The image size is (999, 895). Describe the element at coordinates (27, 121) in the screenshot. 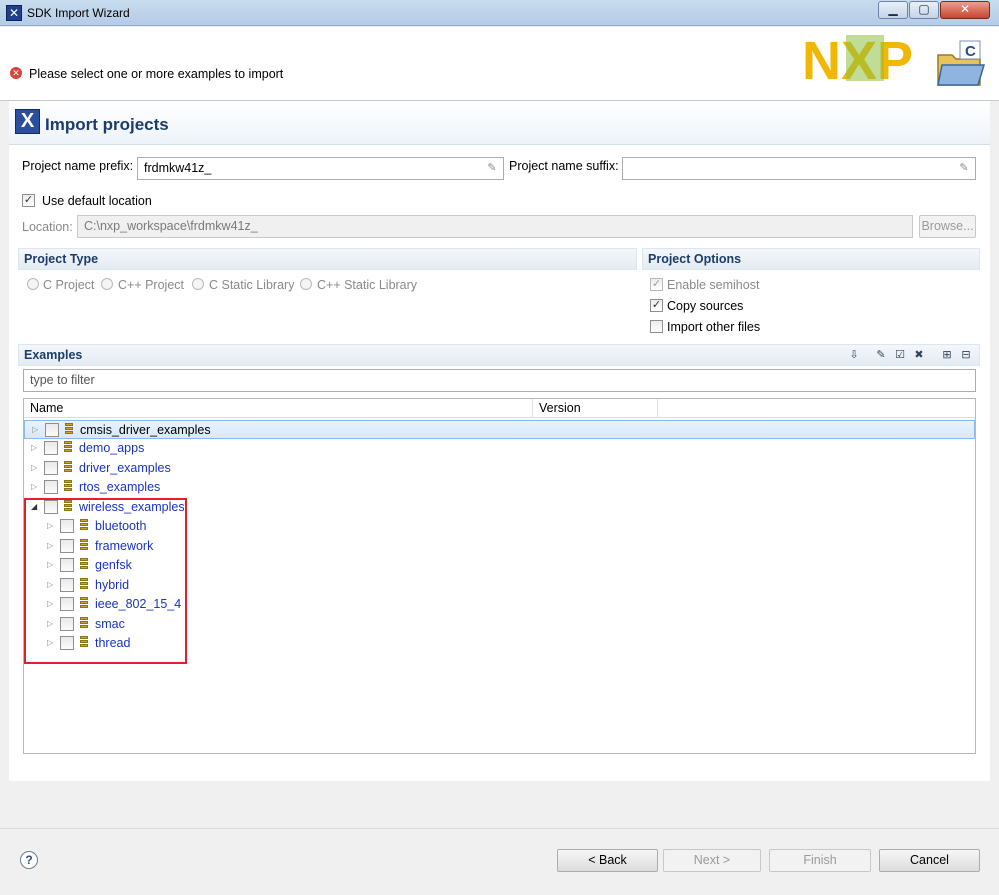

I see `import-projects-icon: X` at that location.